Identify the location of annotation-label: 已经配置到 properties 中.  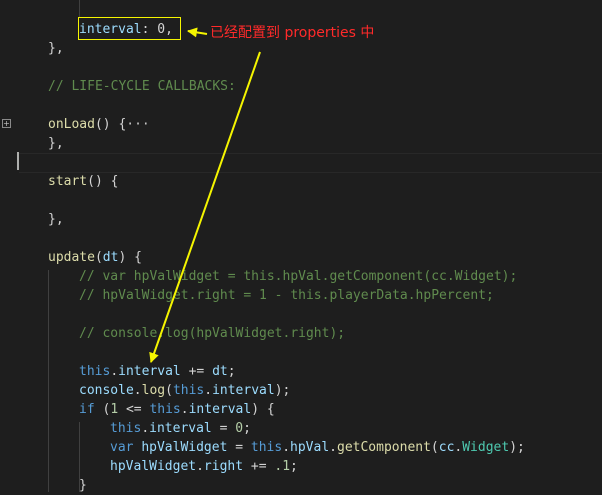
(292, 33).